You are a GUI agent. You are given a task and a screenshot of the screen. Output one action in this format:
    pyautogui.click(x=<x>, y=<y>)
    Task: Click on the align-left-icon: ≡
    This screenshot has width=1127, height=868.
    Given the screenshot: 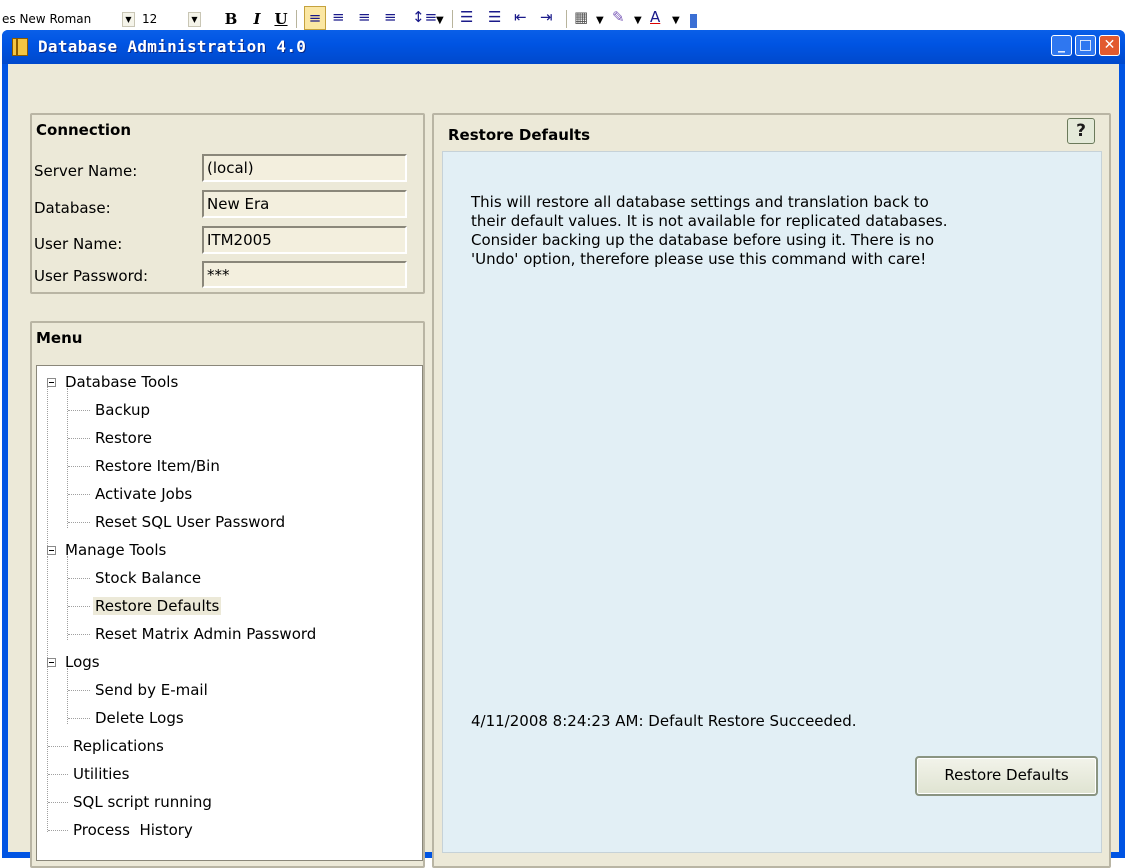 What is the action you would take?
    pyautogui.click(x=315, y=18)
    